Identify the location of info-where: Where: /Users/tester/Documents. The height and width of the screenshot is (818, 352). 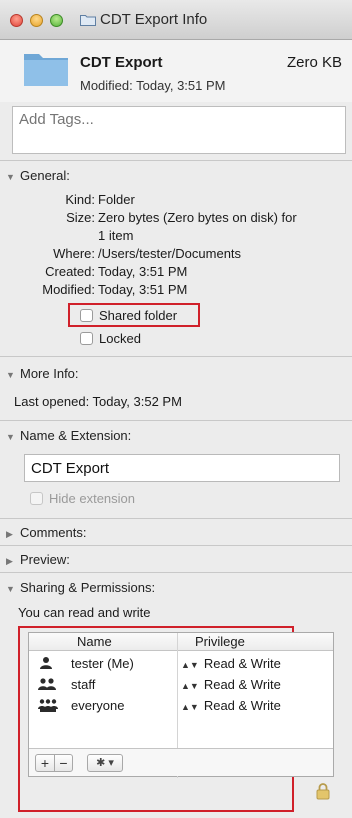
(176, 254).